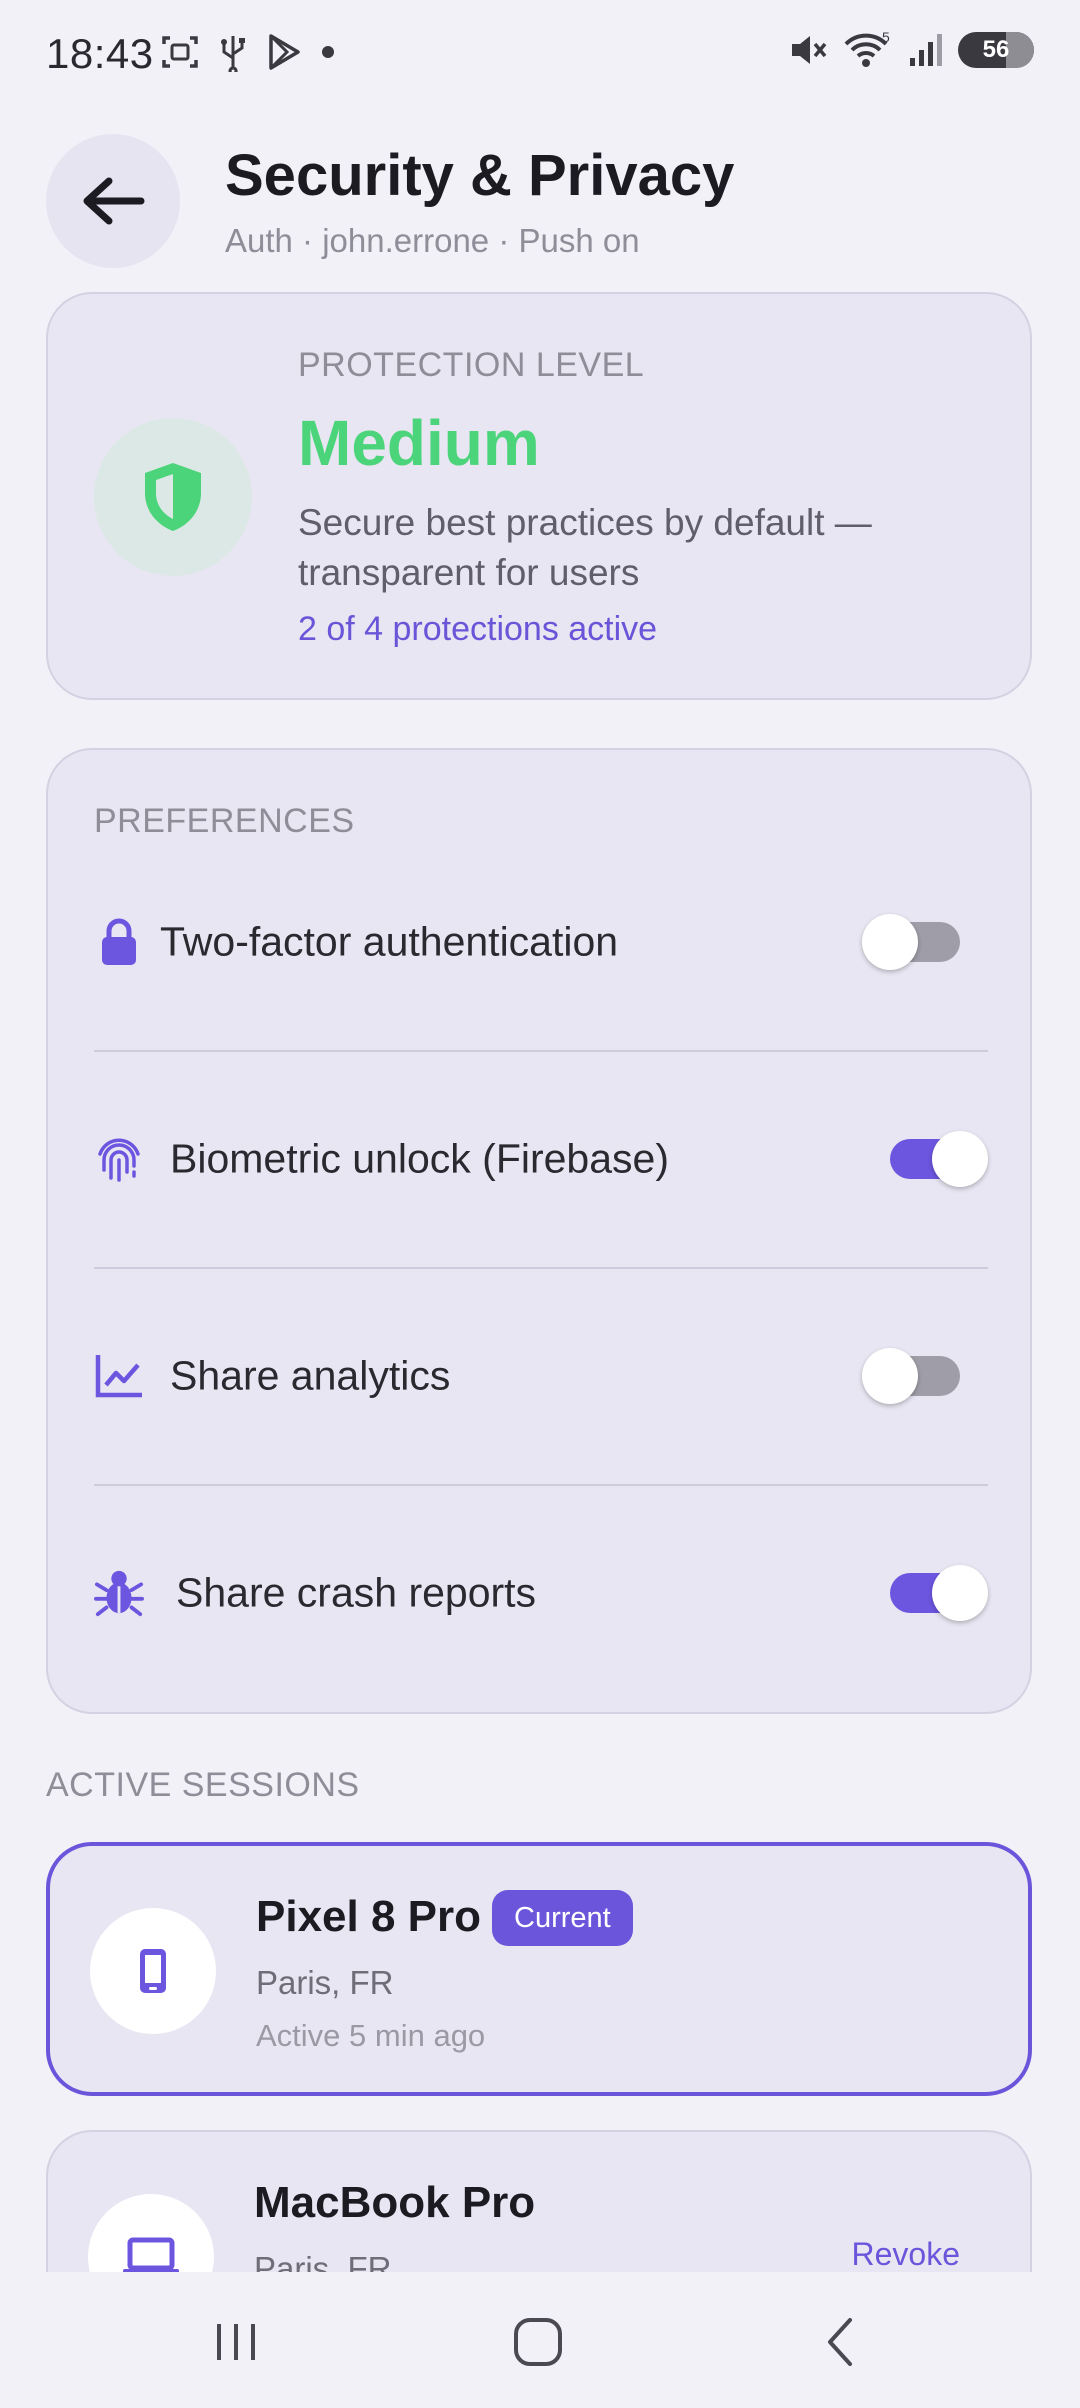  I want to click on signal-icon, so click(926, 50).